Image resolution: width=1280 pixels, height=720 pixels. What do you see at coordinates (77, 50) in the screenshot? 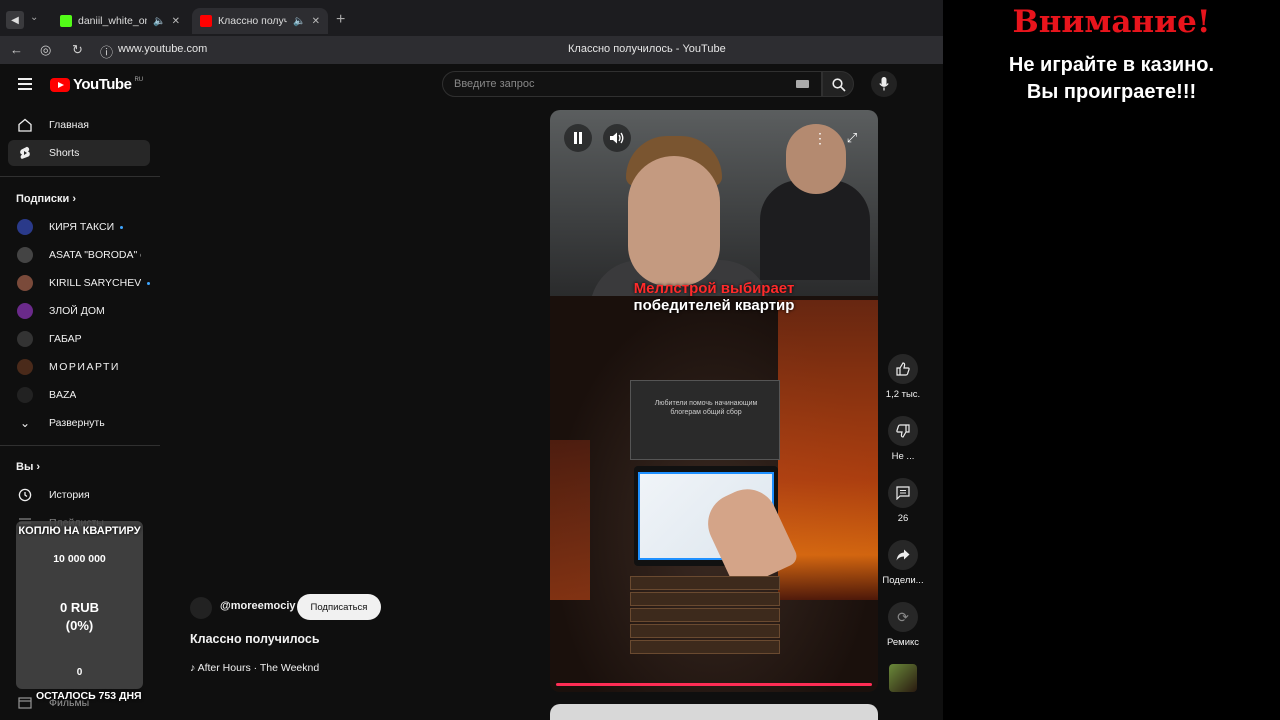
I see `reload-icon: ↻` at bounding box center [77, 50].